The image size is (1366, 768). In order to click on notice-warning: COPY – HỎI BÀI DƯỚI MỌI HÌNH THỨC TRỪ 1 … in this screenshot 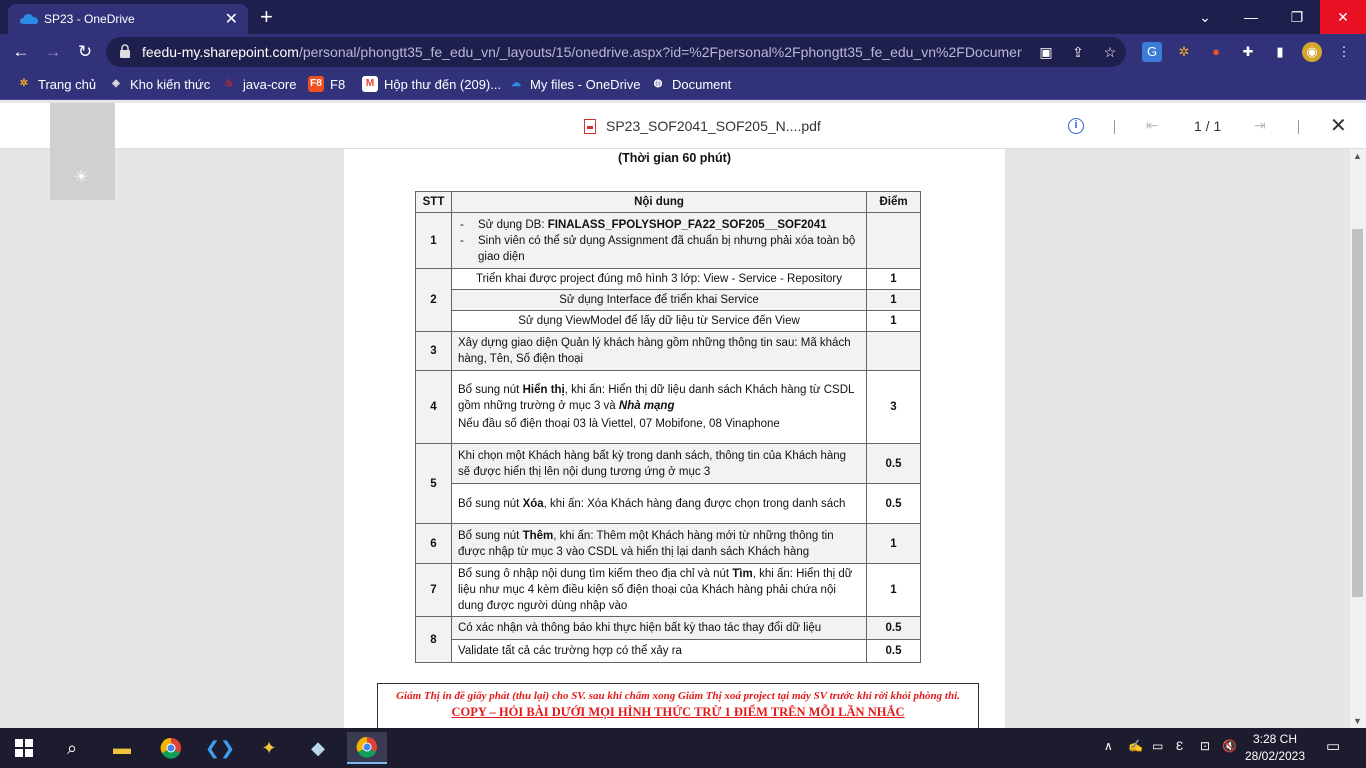, I will do `click(678, 712)`.